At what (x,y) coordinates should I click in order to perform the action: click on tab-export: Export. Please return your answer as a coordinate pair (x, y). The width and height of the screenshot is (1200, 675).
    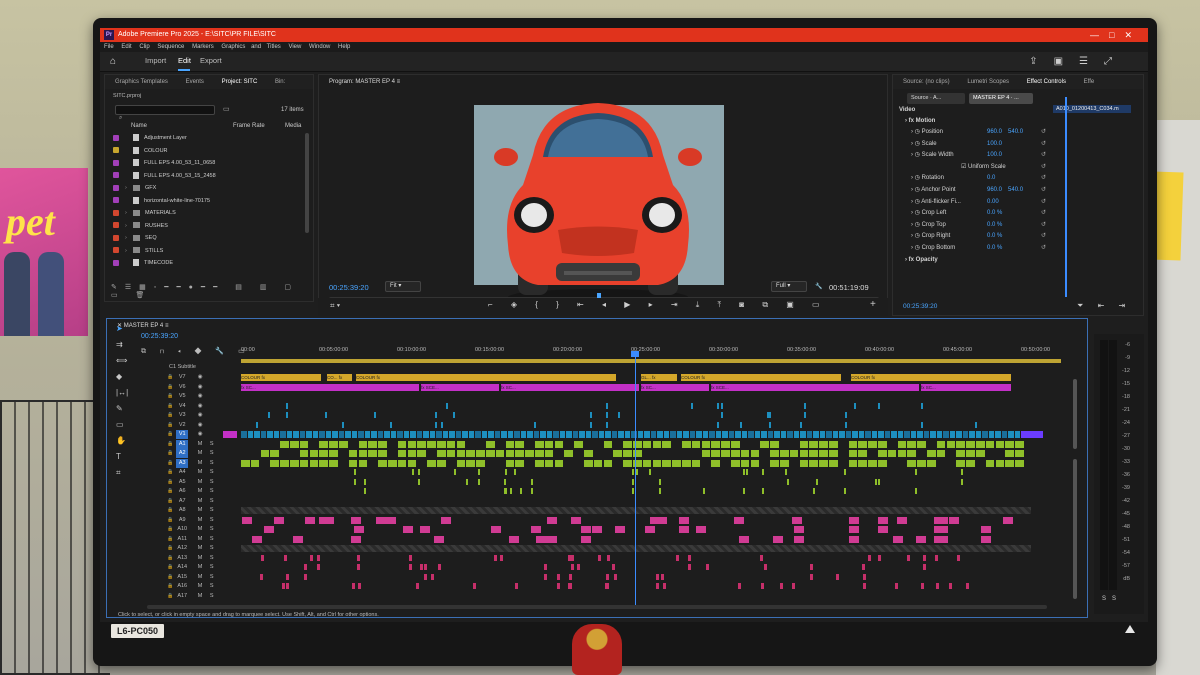
    Looking at the image, I should click on (211, 60).